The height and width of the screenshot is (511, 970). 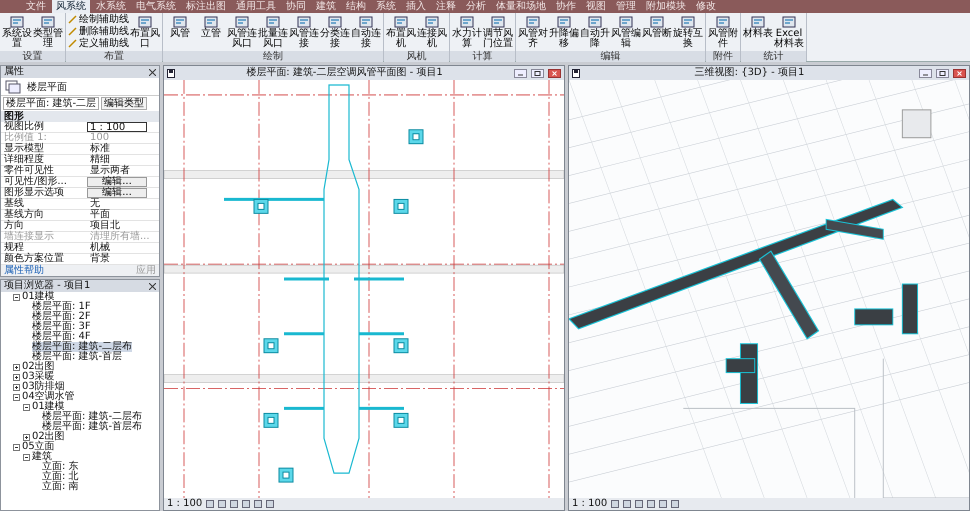 I want to click on ribbon-button: 批量连风口, so click(x=273, y=32).